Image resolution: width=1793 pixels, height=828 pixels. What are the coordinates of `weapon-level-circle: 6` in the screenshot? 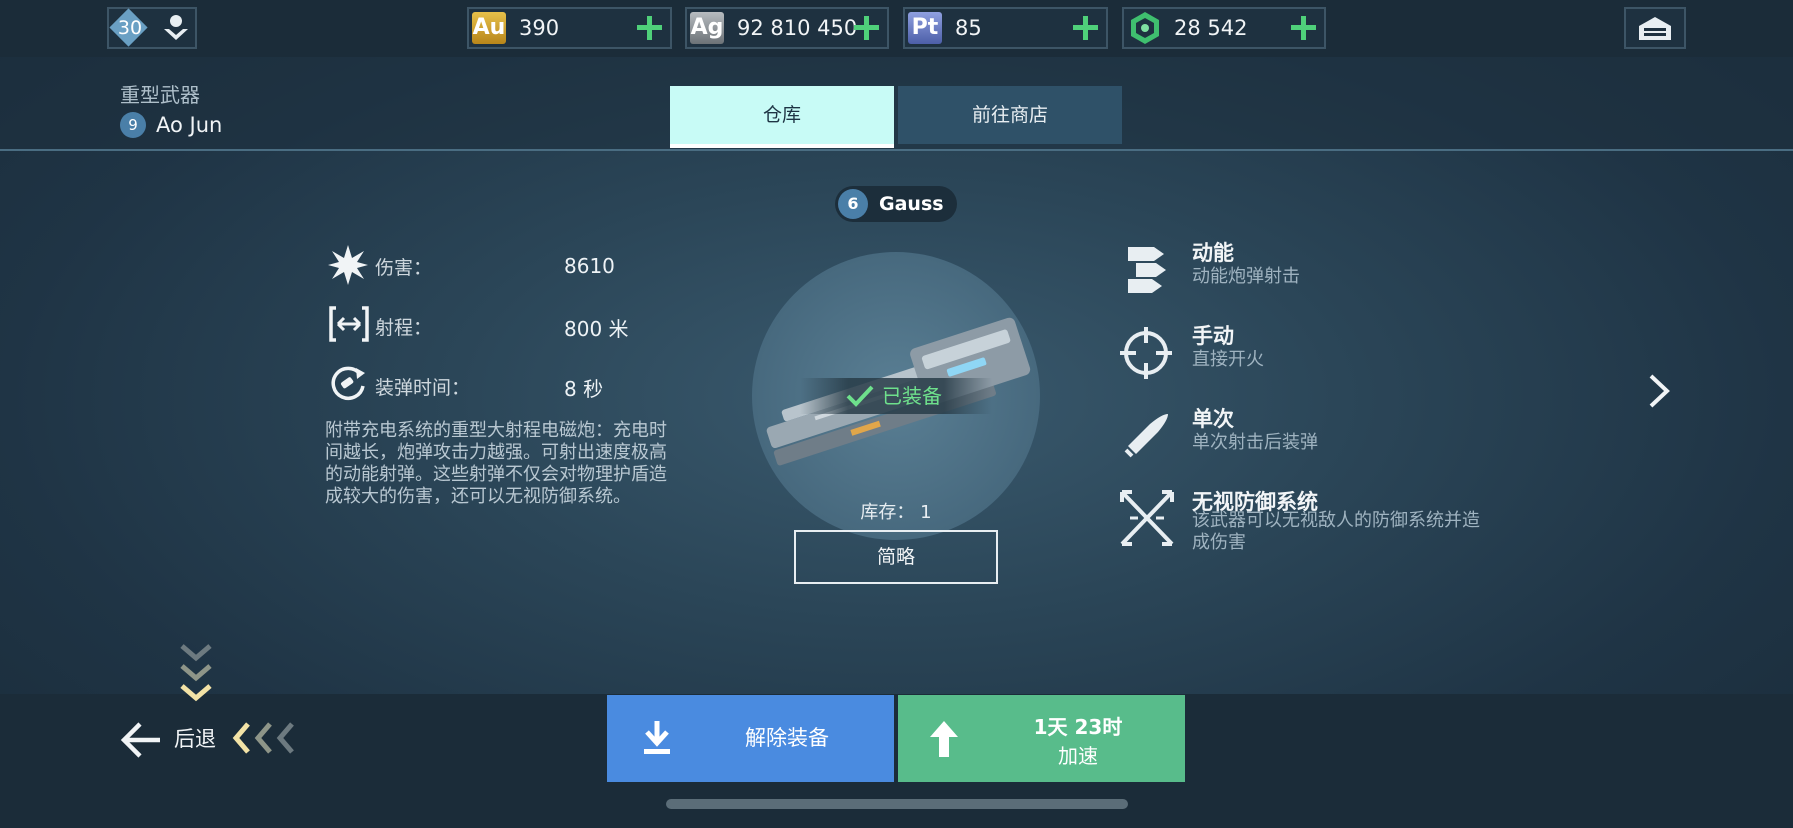 It's located at (853, 204).